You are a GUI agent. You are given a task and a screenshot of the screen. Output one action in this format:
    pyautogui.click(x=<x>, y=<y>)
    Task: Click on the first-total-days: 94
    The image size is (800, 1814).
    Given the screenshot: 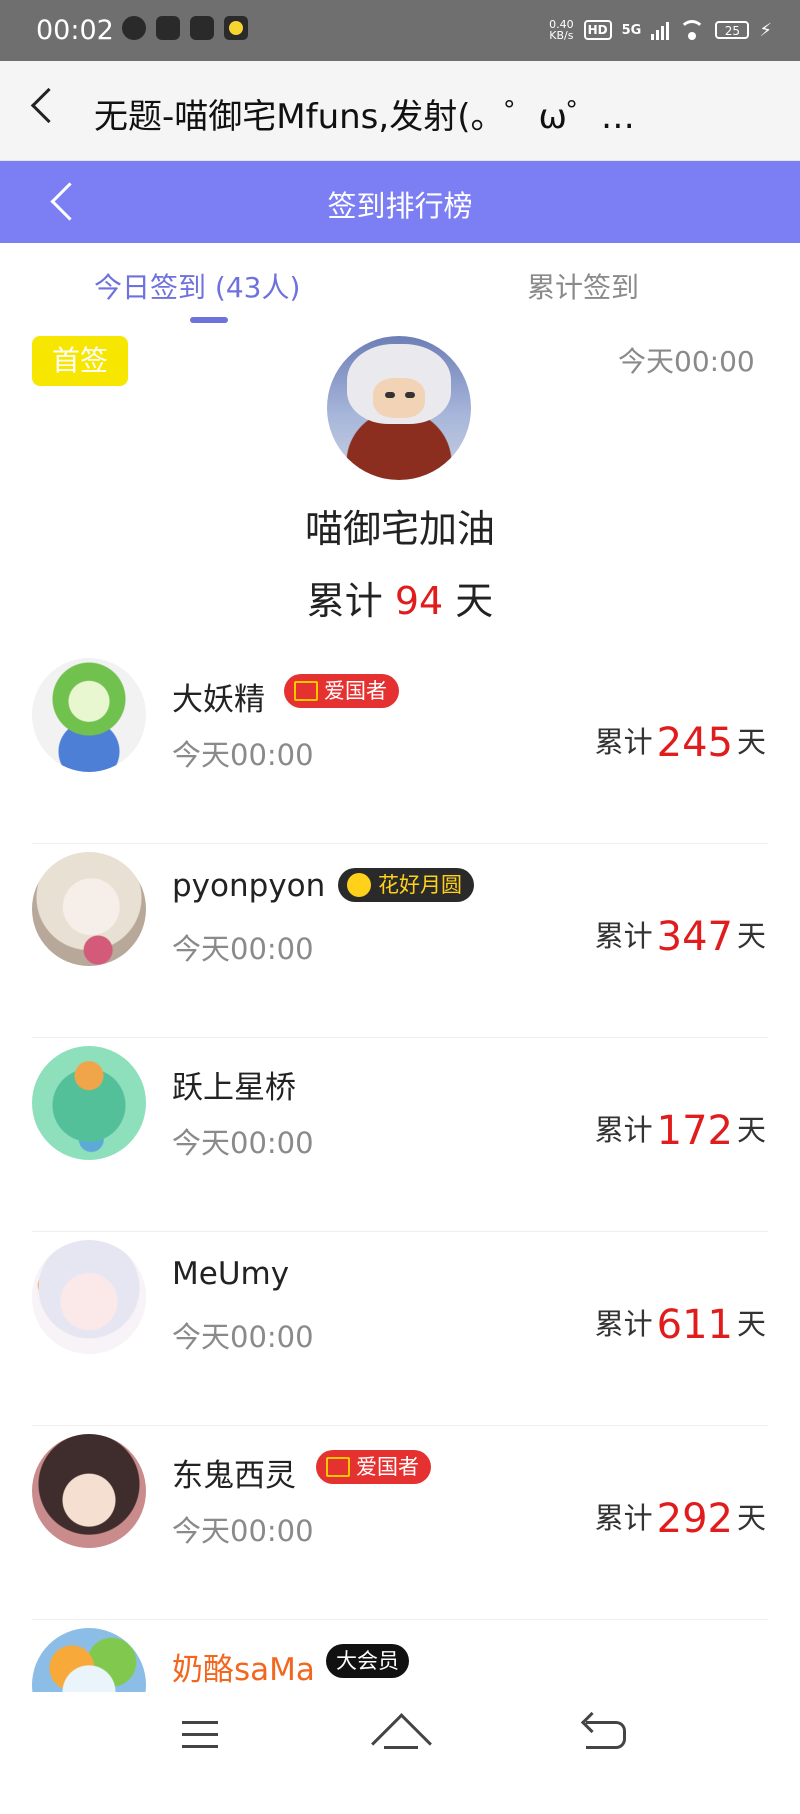 What is the action you would take?
    pyautogui.click(x=419, y=601)
    